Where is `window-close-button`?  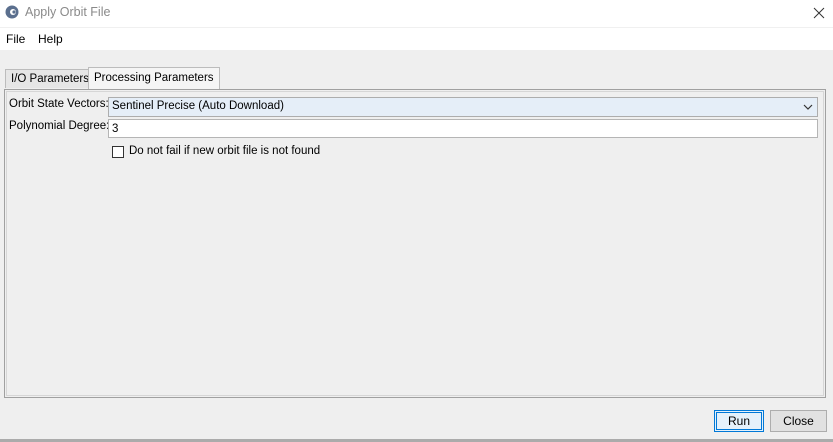
window-close-button is located at coordinates (819, 13).